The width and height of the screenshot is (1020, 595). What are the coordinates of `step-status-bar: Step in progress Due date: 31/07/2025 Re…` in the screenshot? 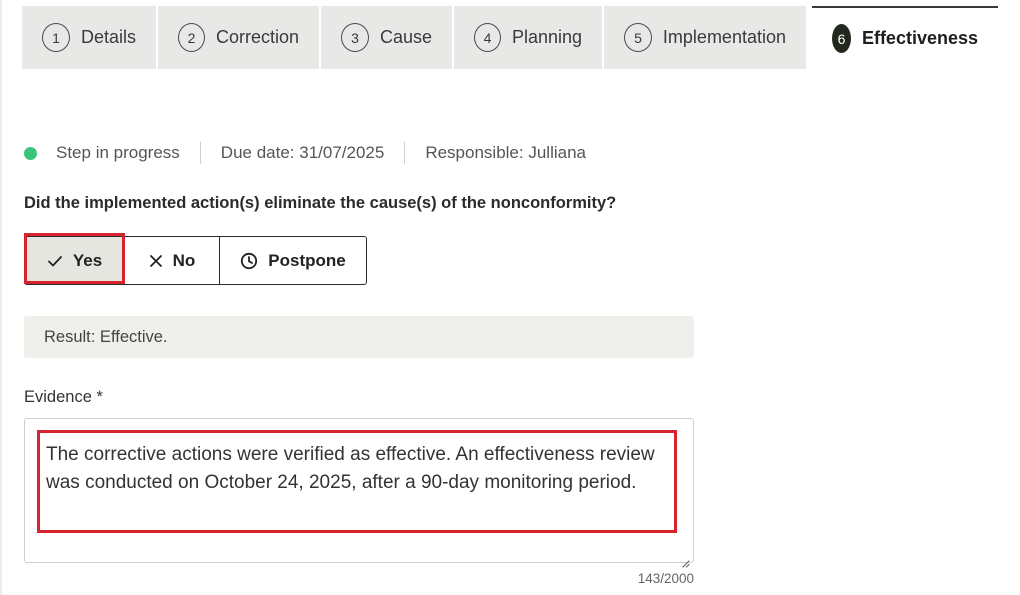 It's located at (305, 153).